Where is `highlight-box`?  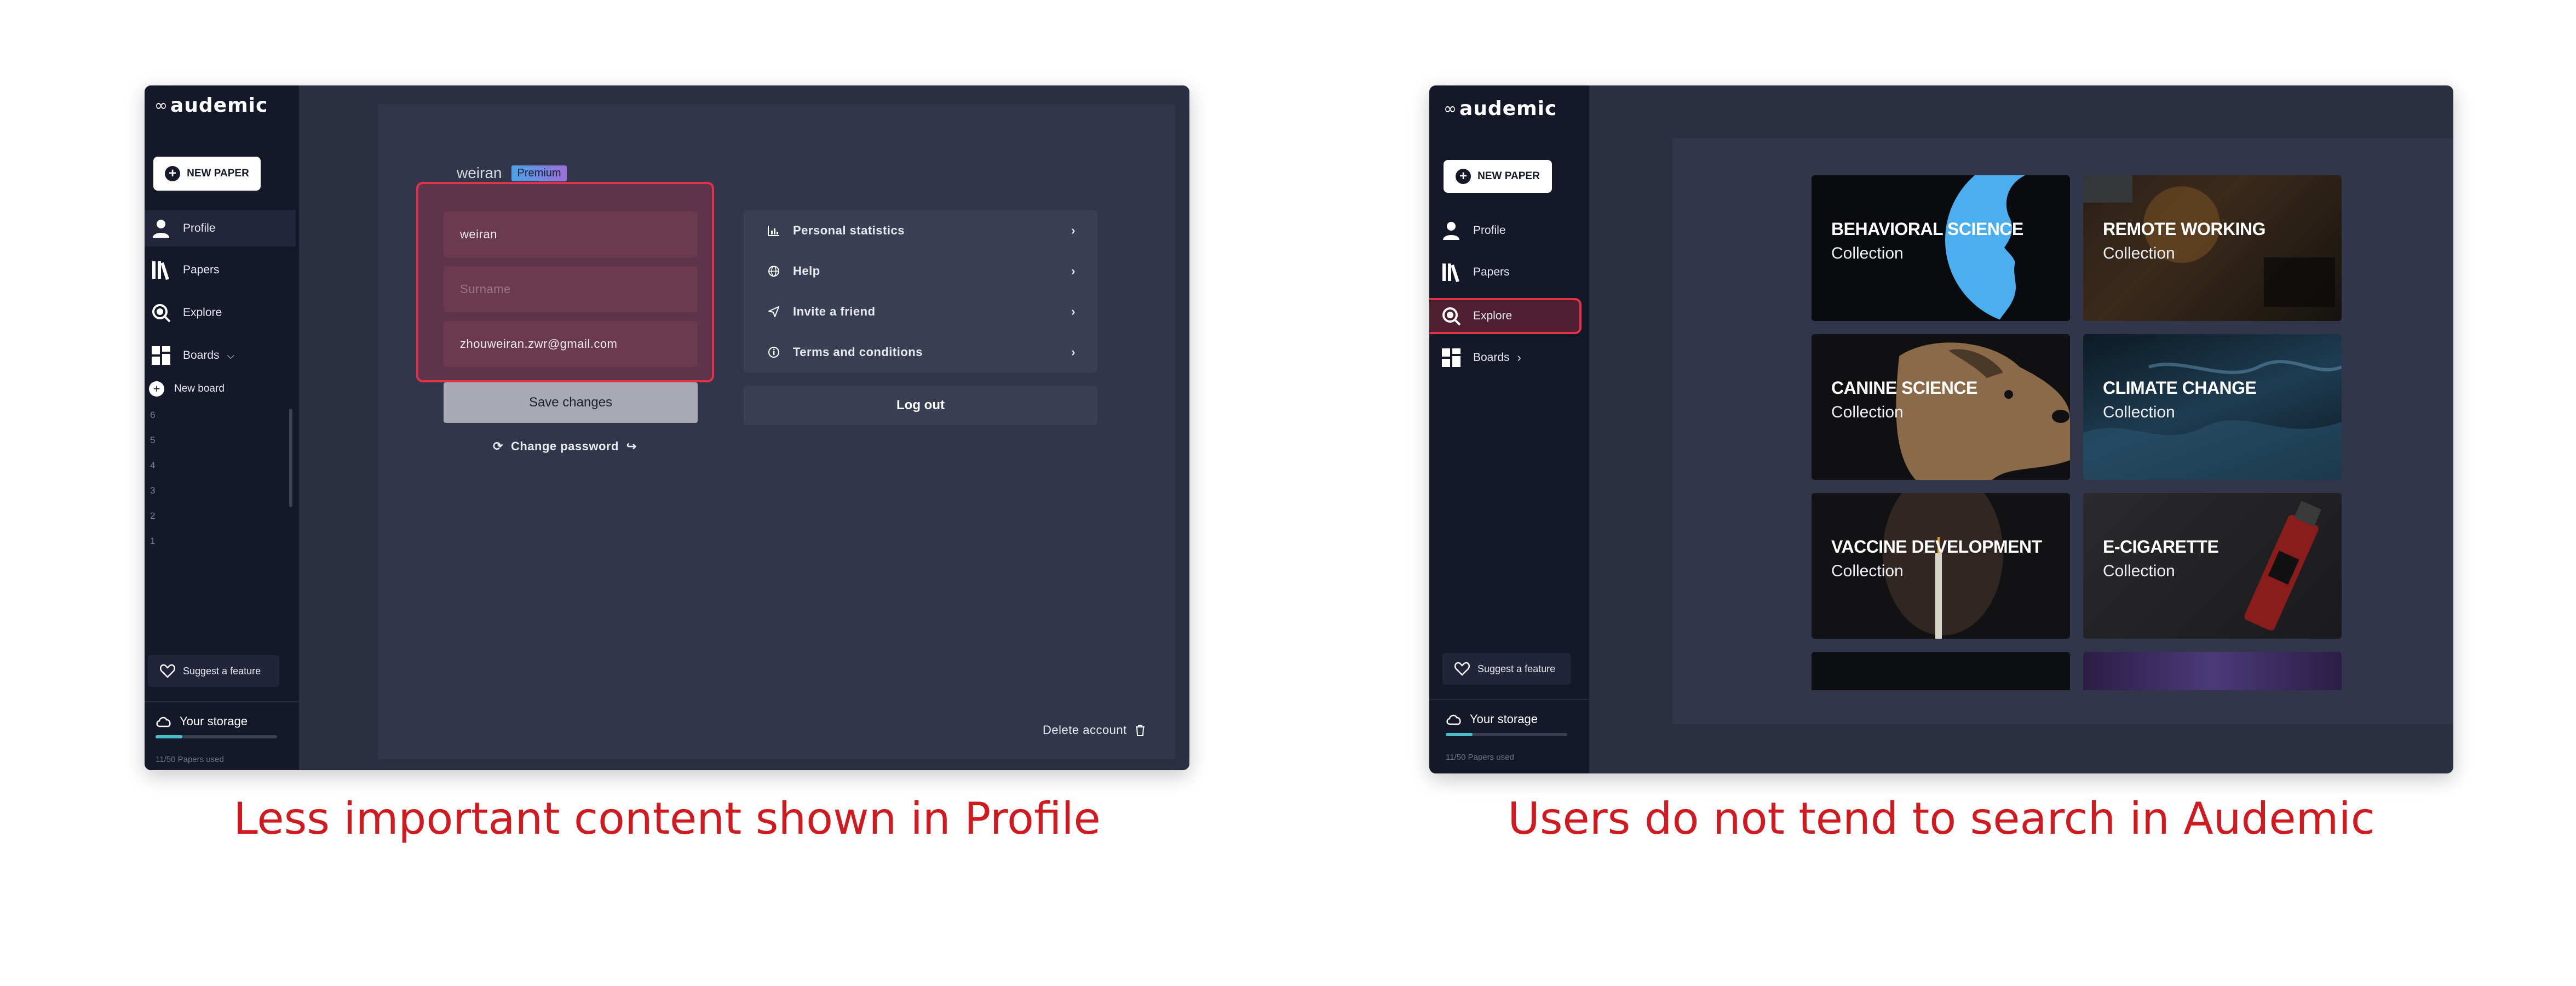 highlight-box is located at coordinates (1505, 316).